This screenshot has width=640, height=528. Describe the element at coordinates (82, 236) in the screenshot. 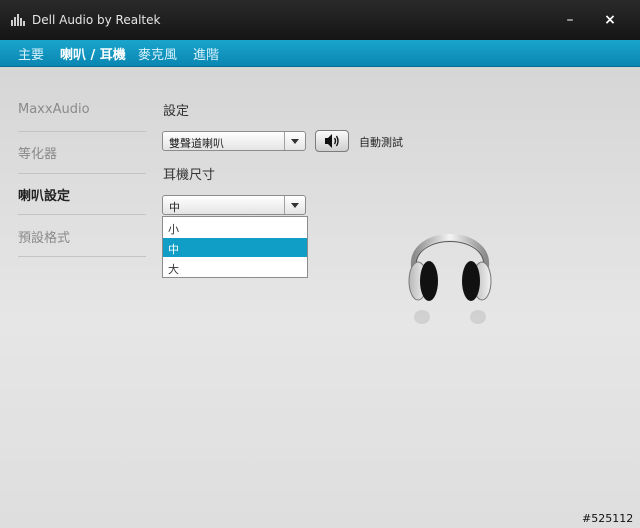

I see `sidebar-item-default-format: 預設格式` at that location.